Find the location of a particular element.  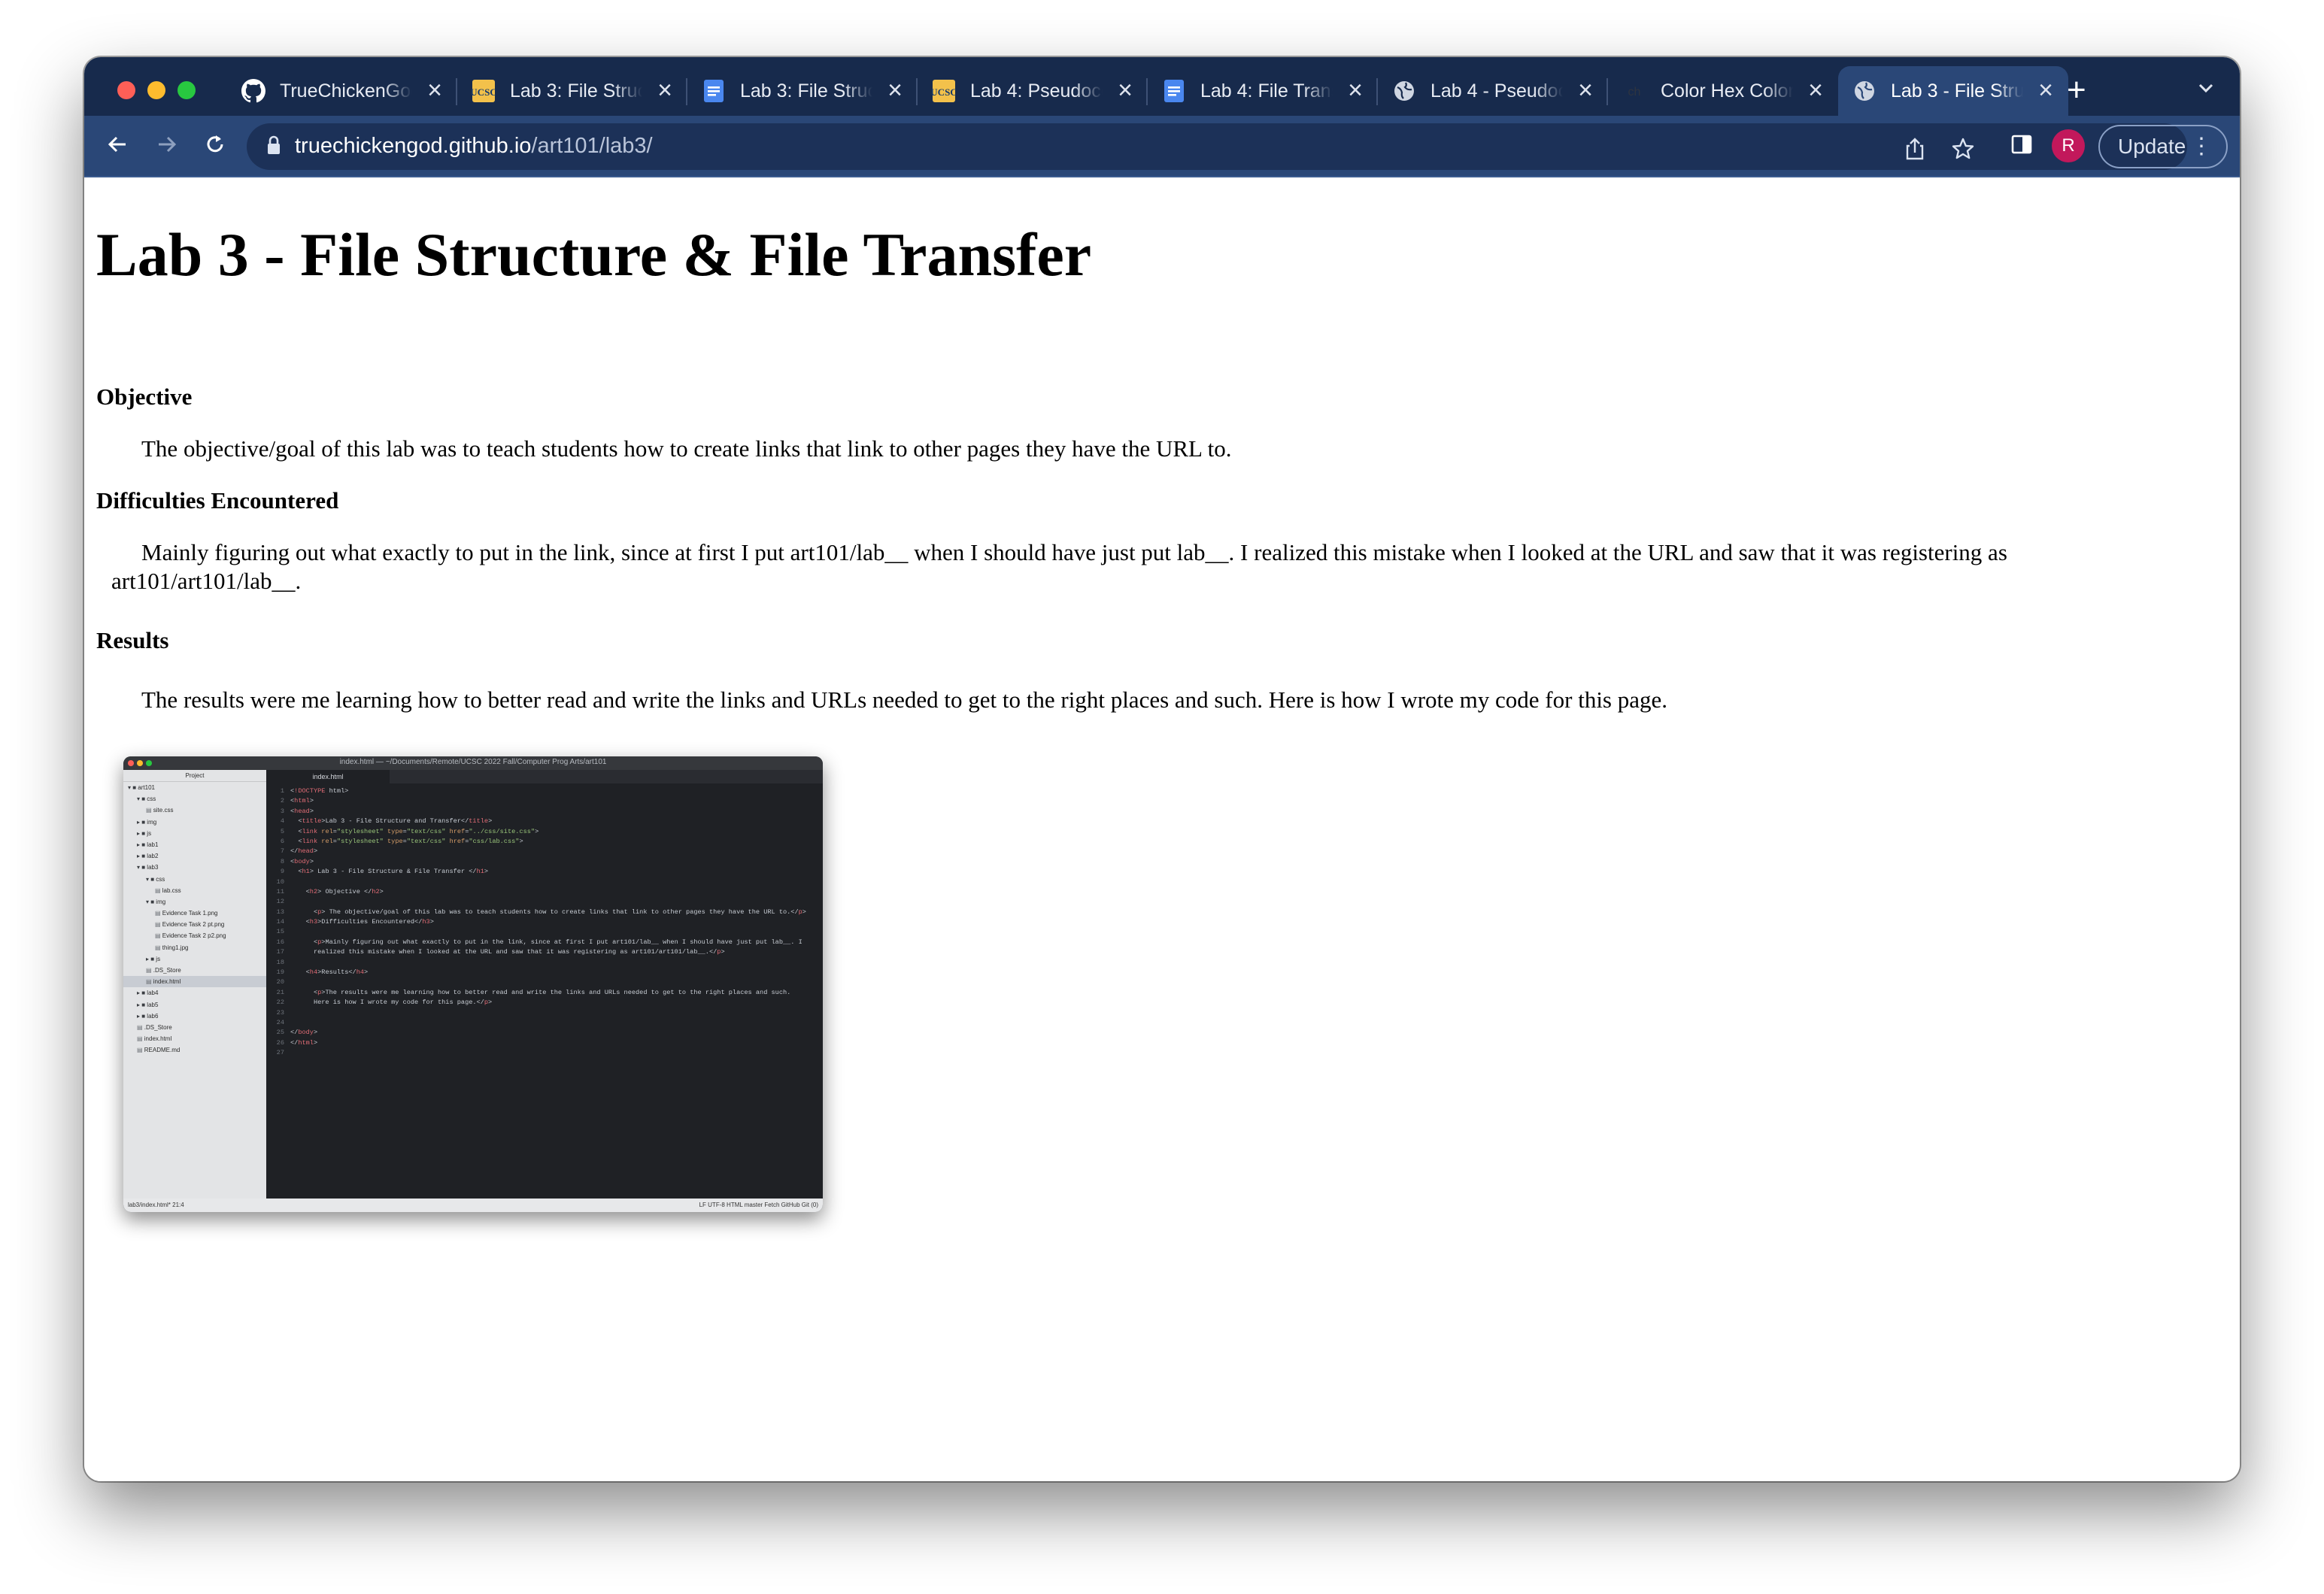

editor-file-tab: index.html is located at coordinates (328, 776).